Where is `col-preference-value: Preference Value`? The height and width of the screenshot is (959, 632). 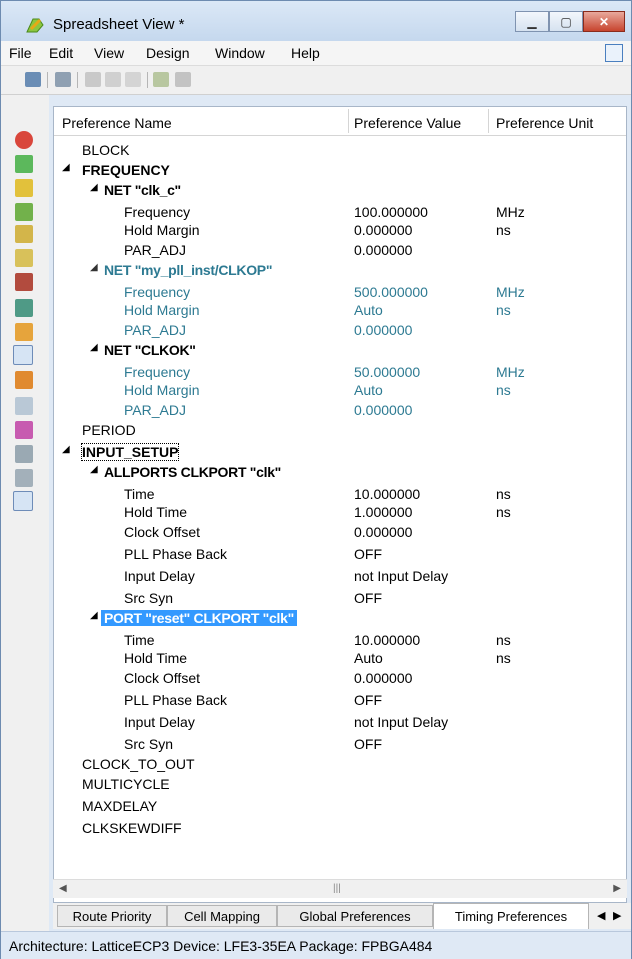
col-preference-value: Preference Value is located at coordinates (407, 123).